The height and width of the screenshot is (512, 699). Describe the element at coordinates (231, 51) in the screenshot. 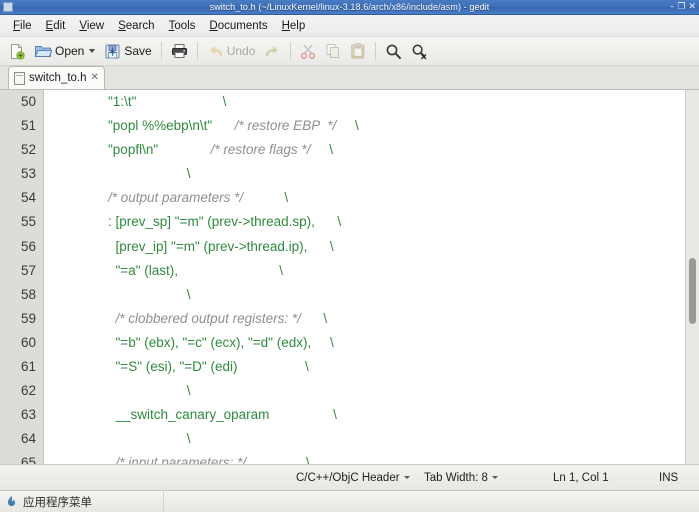

I see `undo-button: Undo` at that location.